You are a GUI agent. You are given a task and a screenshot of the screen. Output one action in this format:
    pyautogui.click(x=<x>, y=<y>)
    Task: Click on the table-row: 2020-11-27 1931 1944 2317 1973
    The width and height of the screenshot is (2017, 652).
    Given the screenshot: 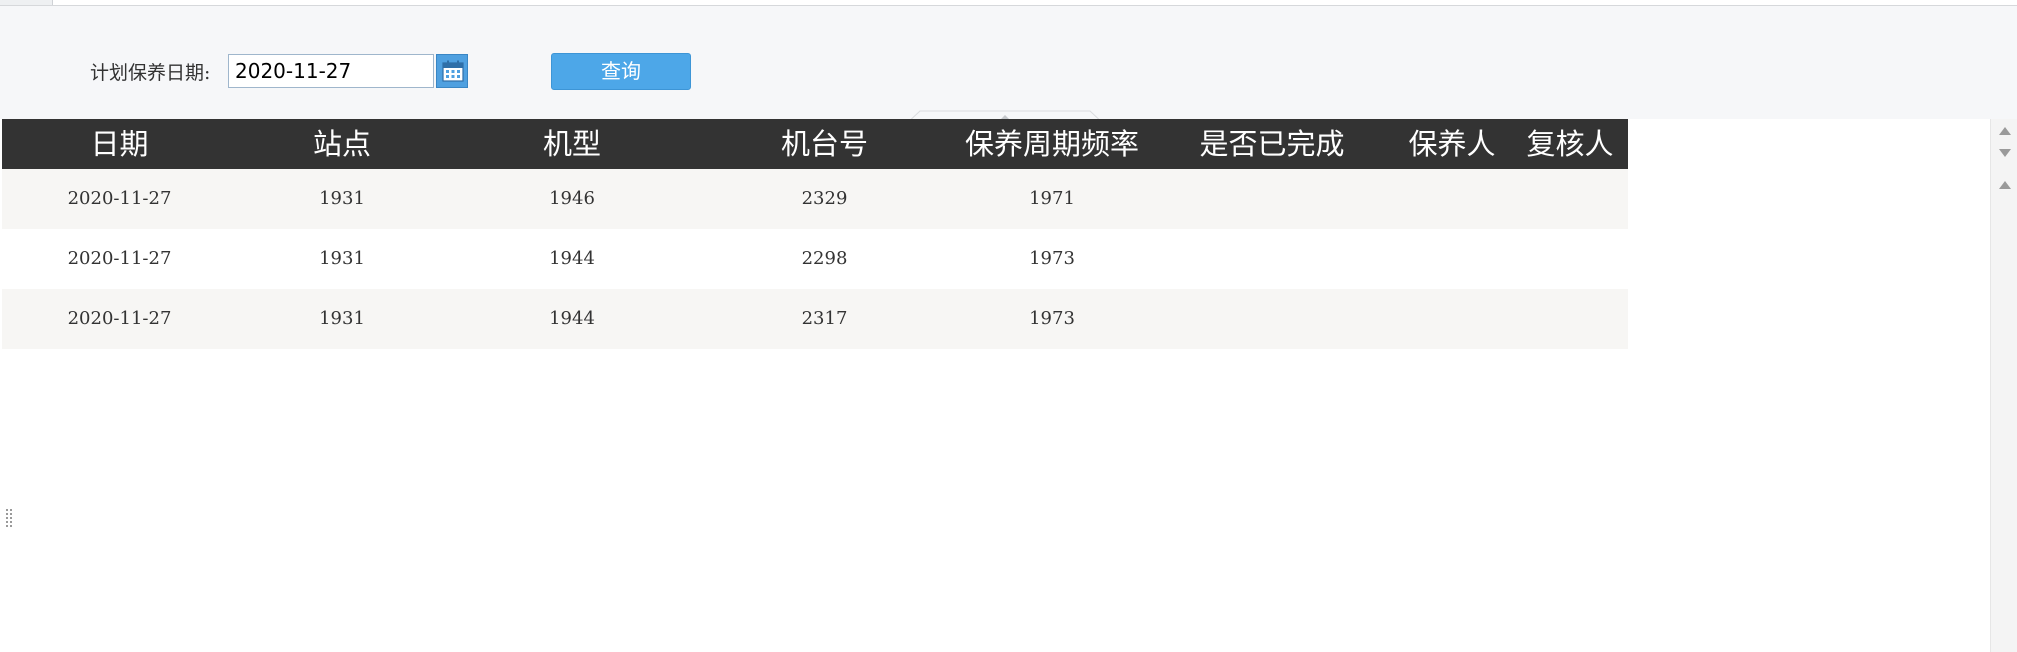 What is the action you would take?
    pyautogui.click(x=815, y=319)
    